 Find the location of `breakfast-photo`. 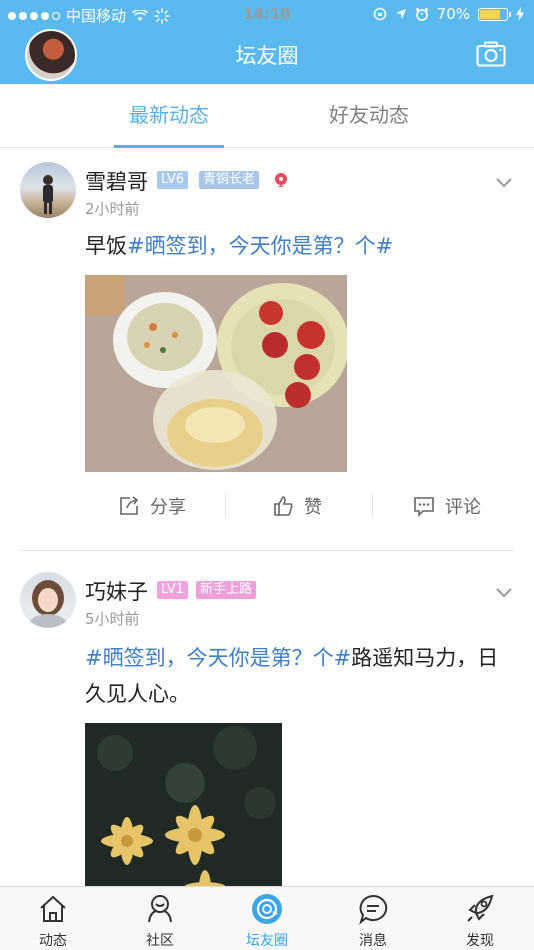

breakfast-photo is located at coordinates (216, 373).